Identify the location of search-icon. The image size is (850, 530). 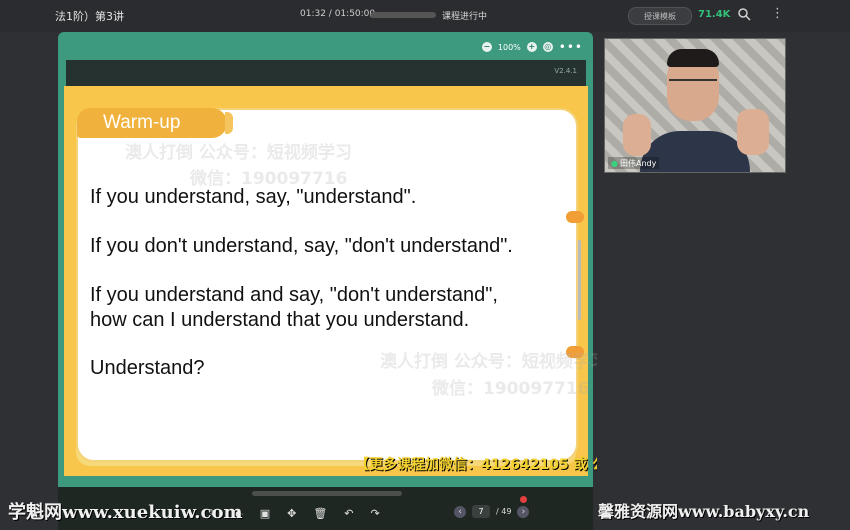
(744, 14).